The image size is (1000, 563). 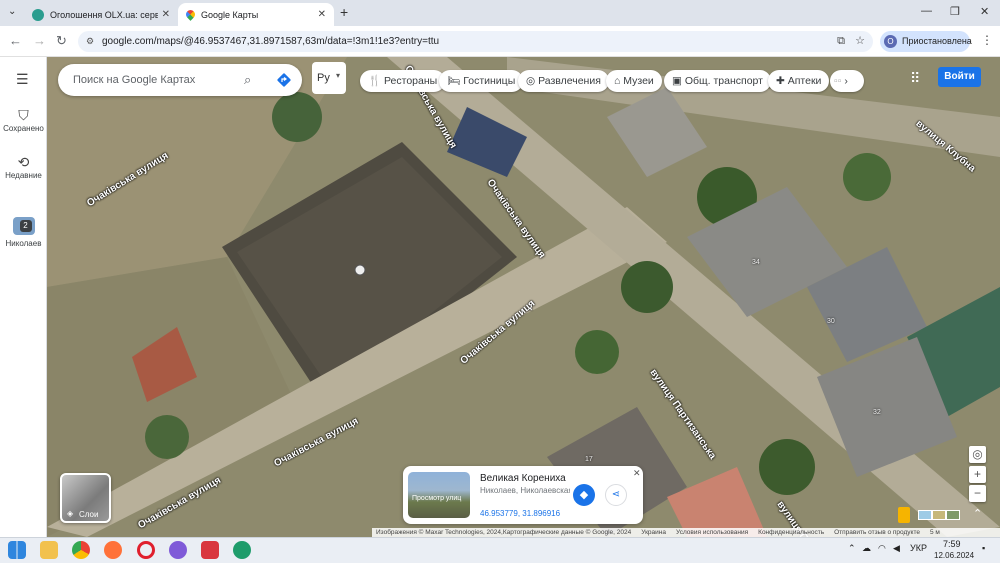 I want to click on camera-icon: ◎, so click(x=531, y=81).